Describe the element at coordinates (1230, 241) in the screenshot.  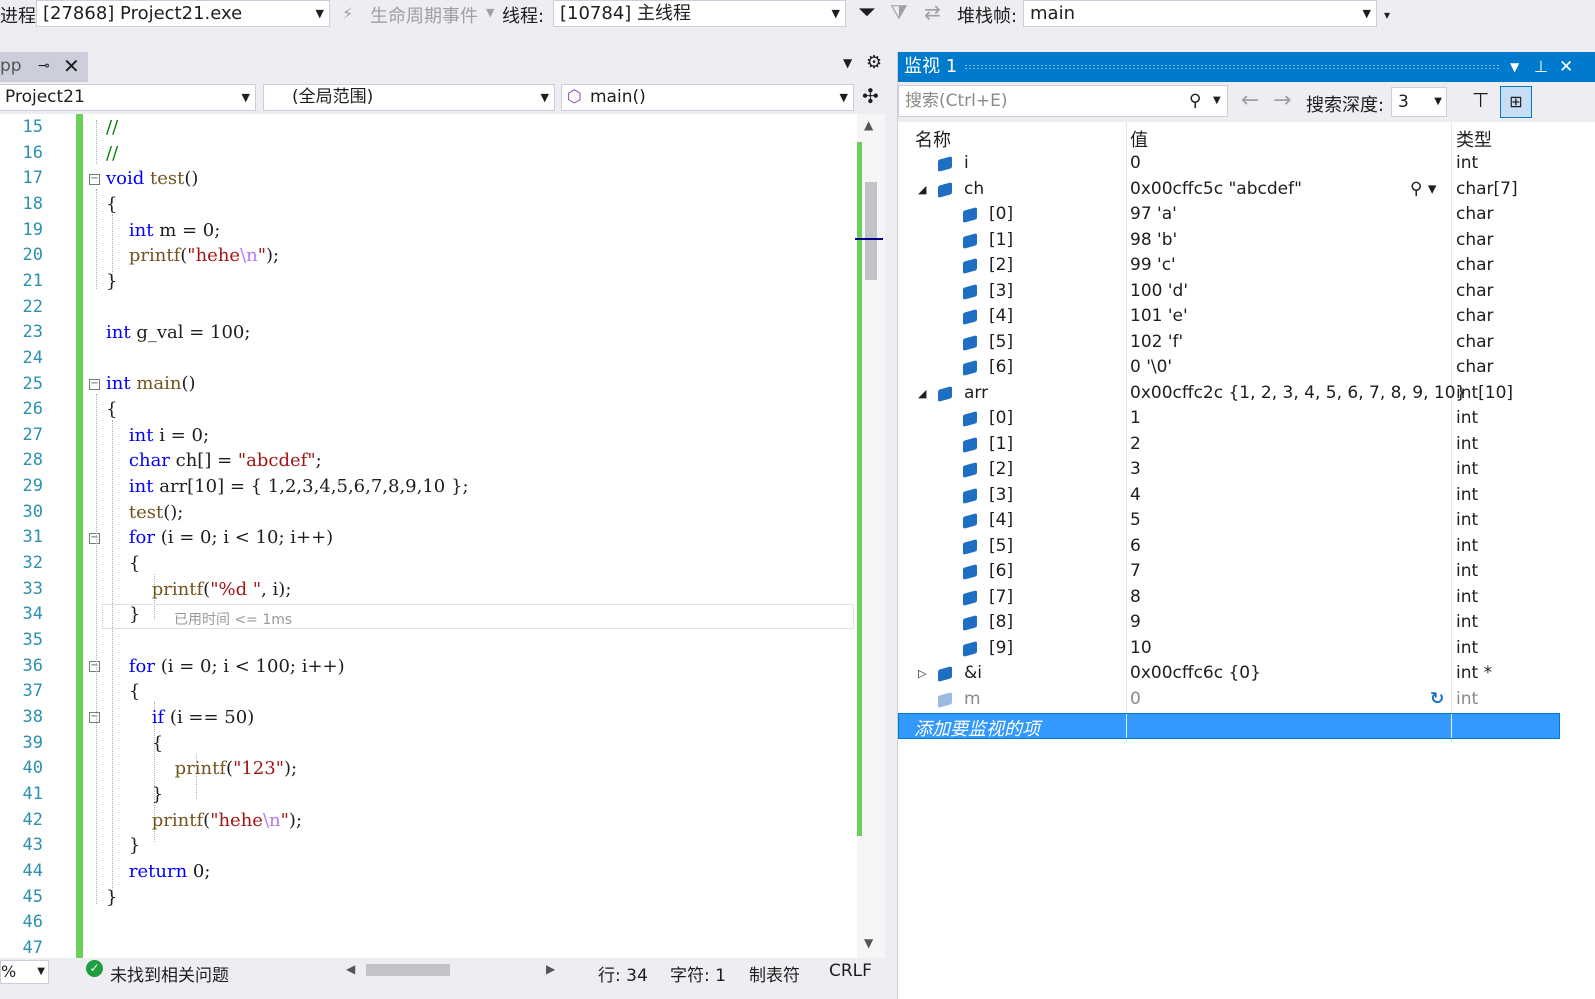
I see `watch-row: [1] 98 'b' char` at that location.